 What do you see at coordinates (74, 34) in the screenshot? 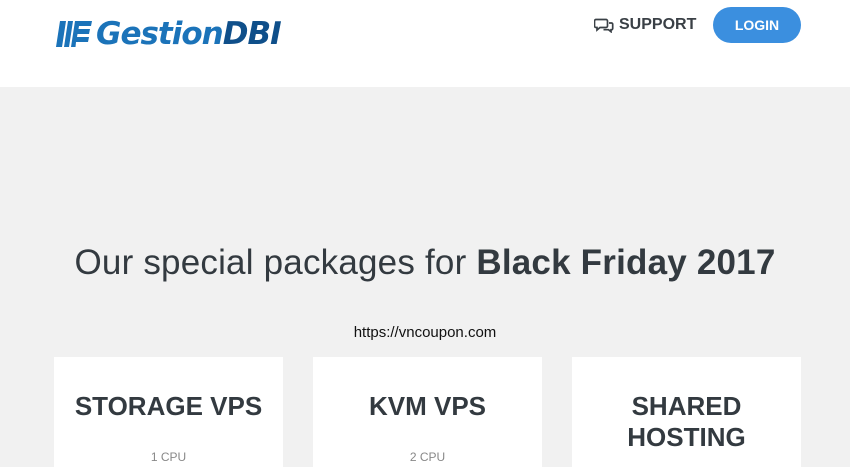
I see `logo-mark-icon` at bounding box center [74, 34].